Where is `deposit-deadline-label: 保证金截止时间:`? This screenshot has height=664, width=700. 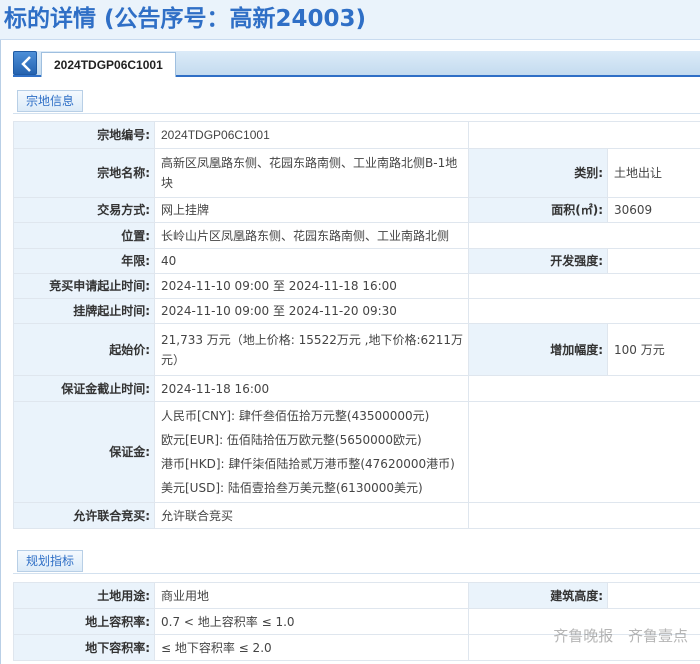
deposit-deadline-label: 保证金截止时间: is located at coordinates (84, 388).